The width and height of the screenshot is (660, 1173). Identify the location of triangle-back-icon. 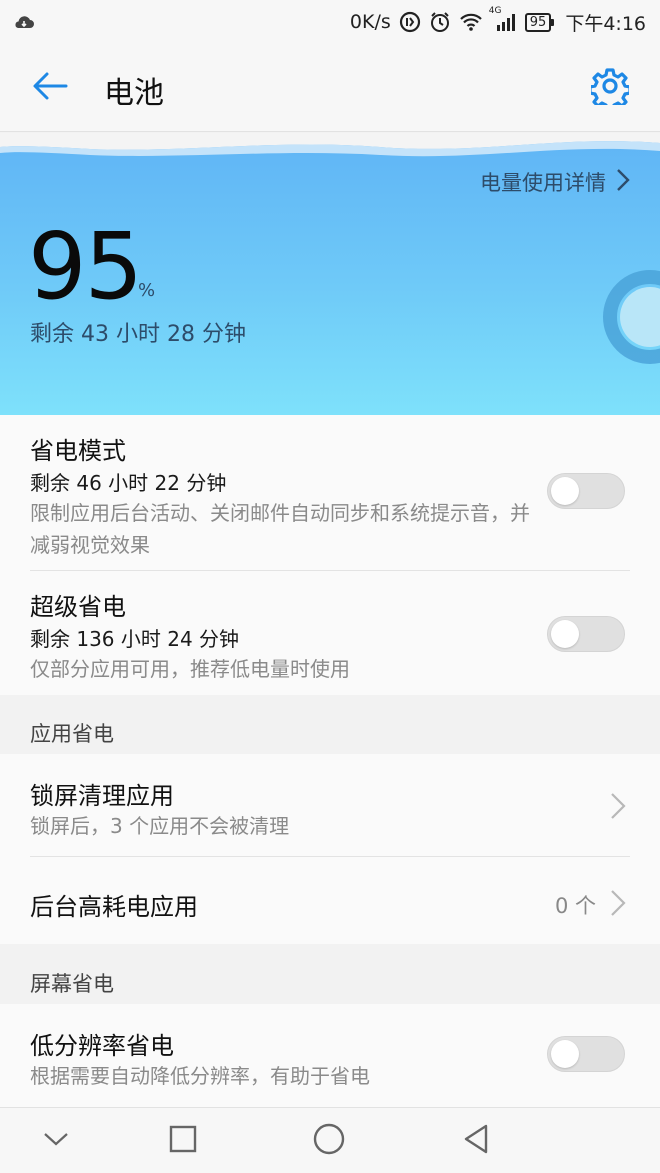
(476, 1141).